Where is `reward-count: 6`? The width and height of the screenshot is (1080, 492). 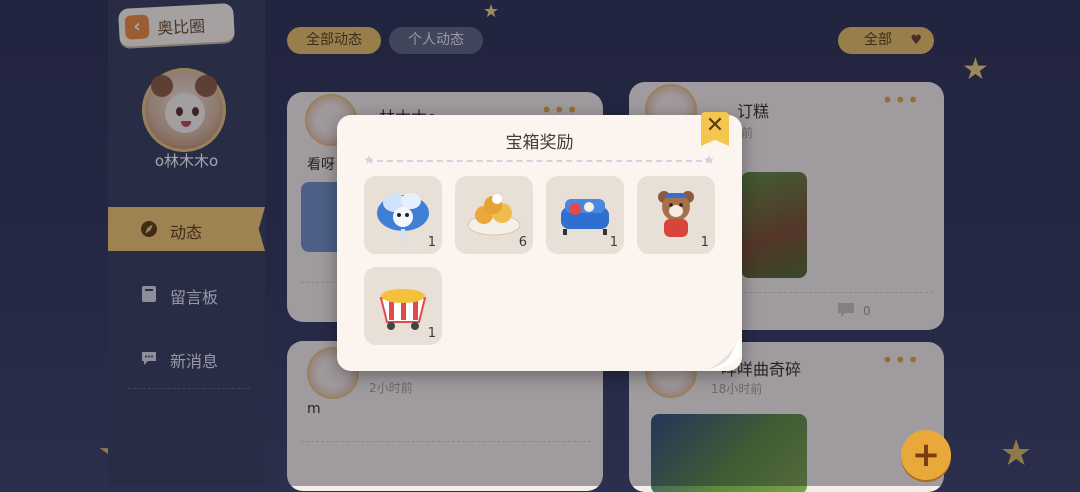
reward-count: 6 is located at coordinates (522, 242).